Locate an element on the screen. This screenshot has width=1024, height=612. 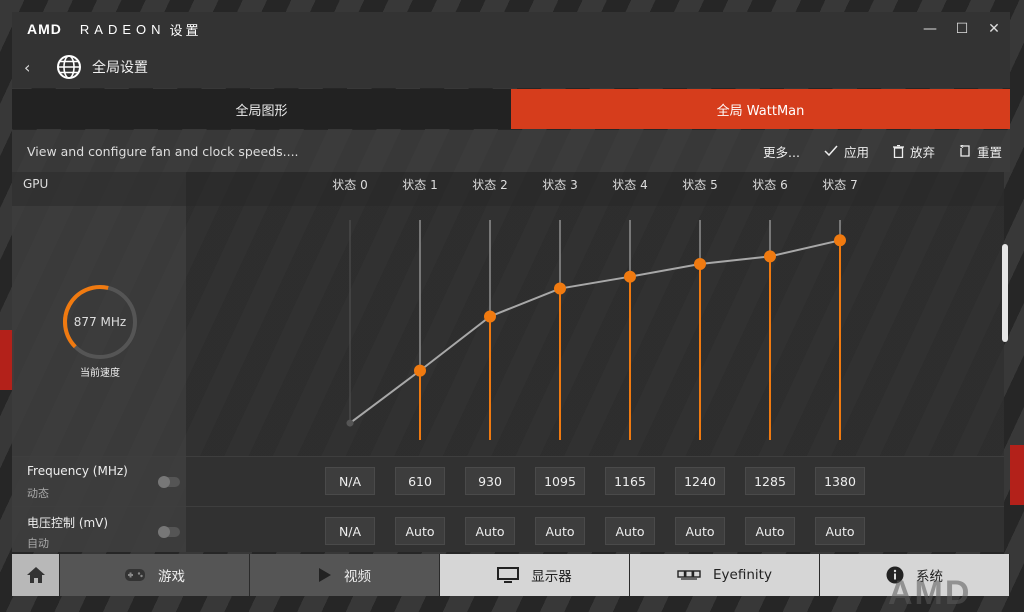
frequency-title: Frequency (MHz) is located at coordinates (77, 471).